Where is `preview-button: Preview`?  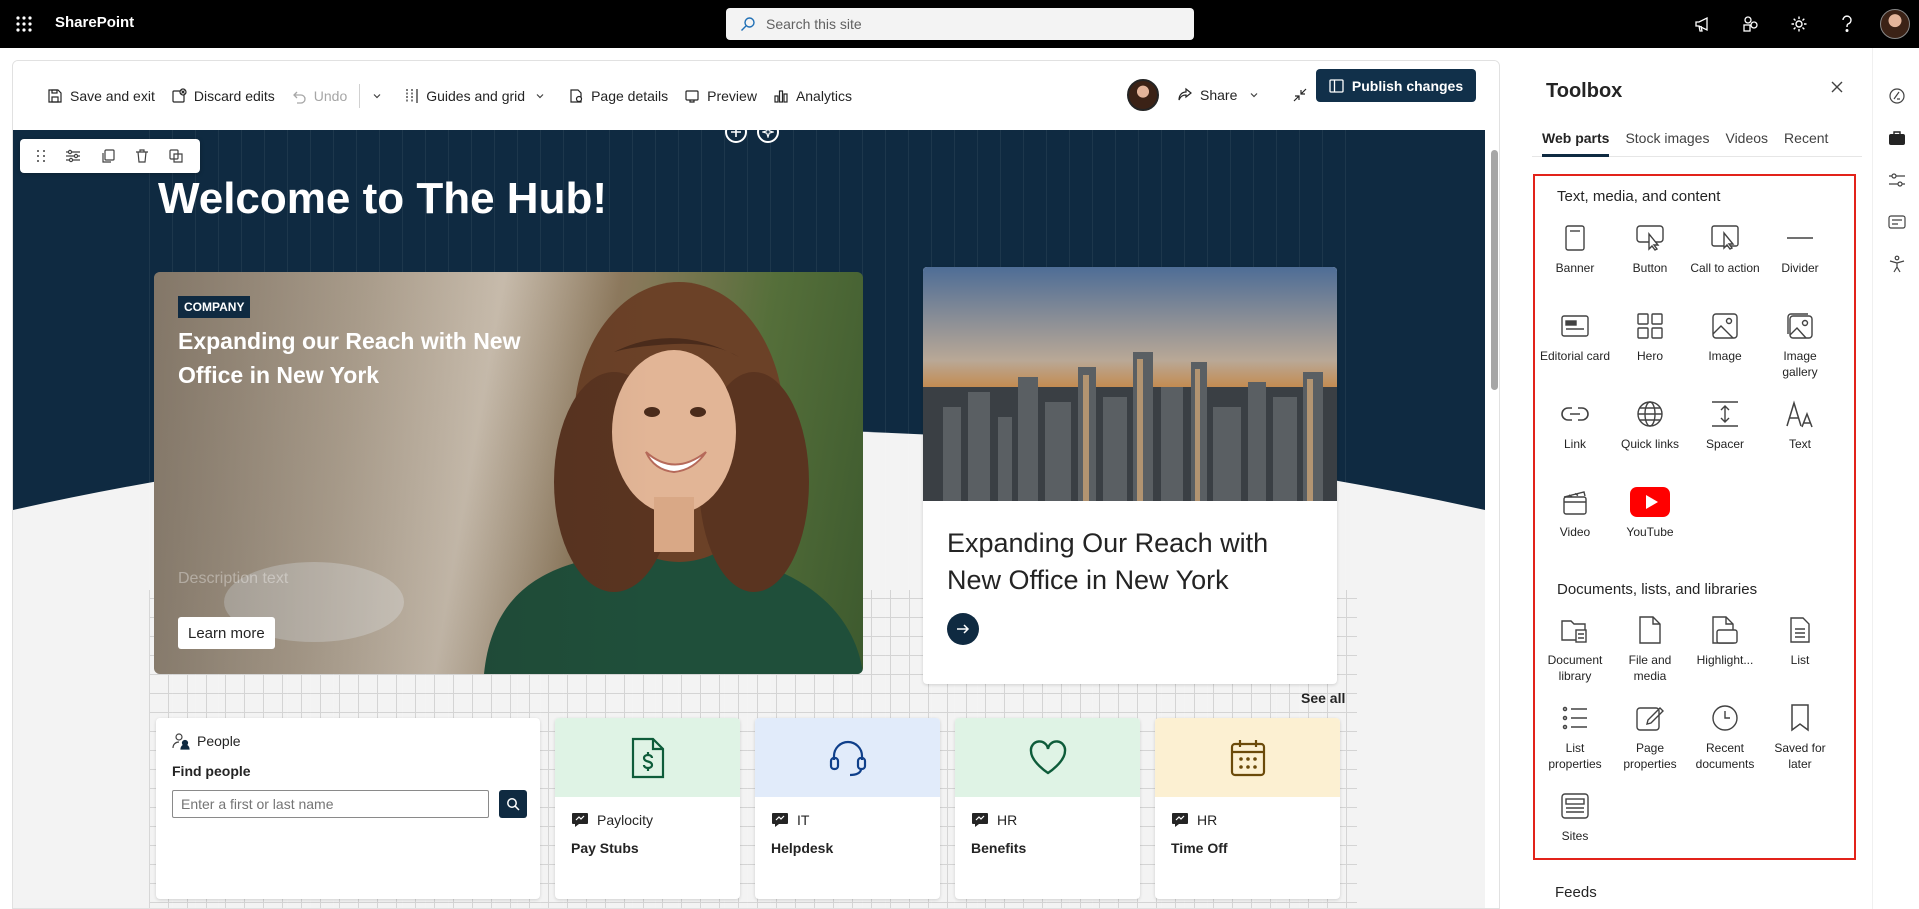
preview-button: Preview is located at coordinates (720, 96).